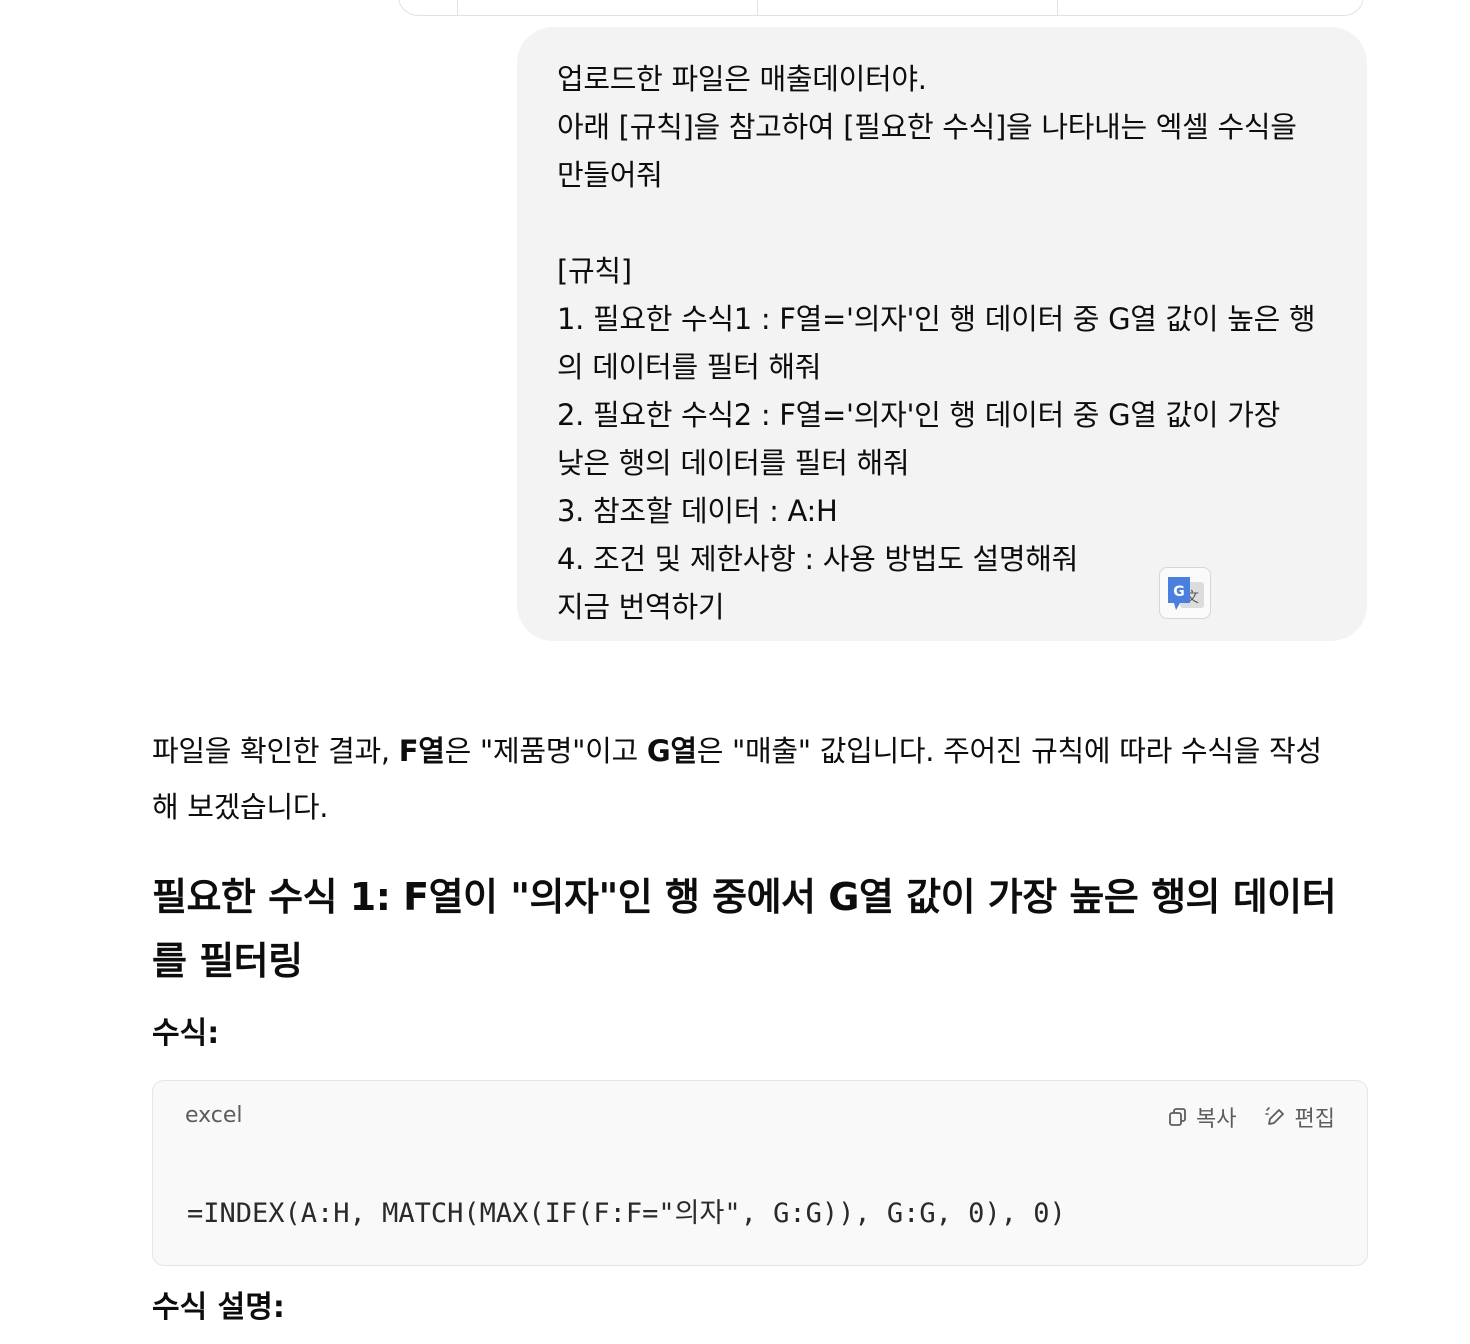  What do you see at coordinates (1274, 1116) in the screenshot?
I see `edit-pencil-icon` at bounding box center [1274, 1116].